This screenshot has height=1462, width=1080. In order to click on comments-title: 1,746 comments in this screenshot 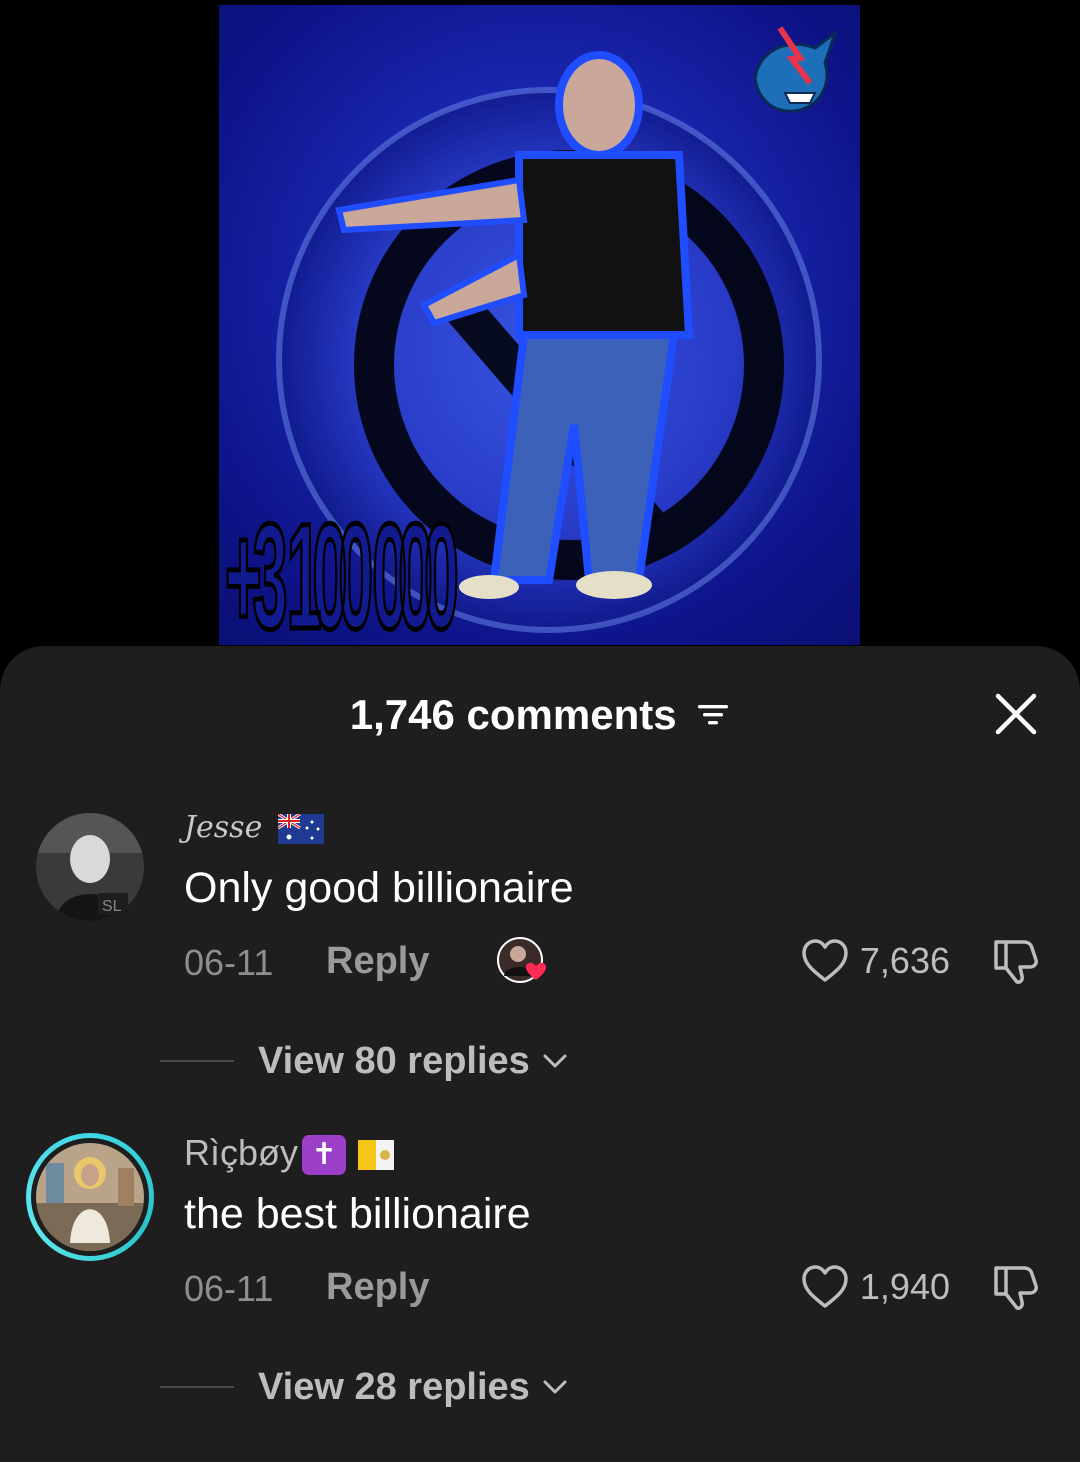, I will do `click(540, 713)`.